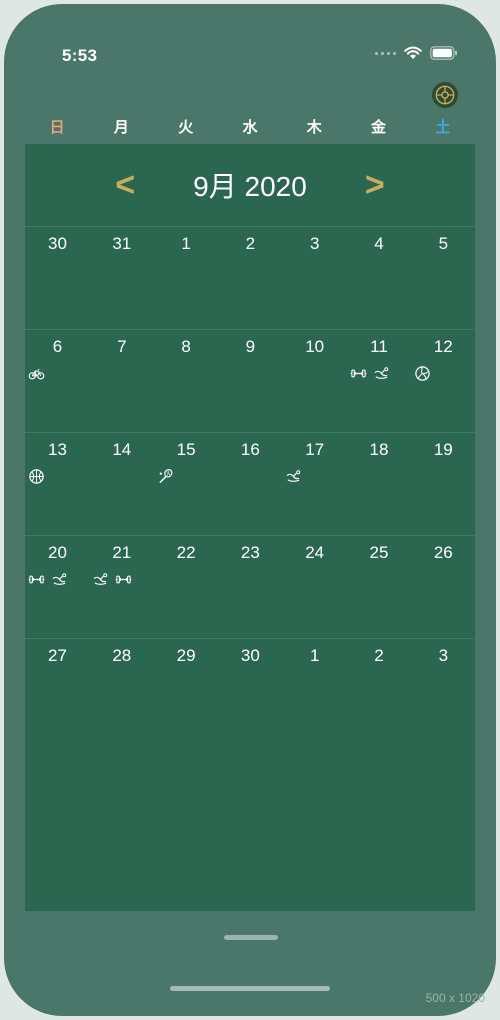  I want to click on day-number: 1, so click(314, 655).